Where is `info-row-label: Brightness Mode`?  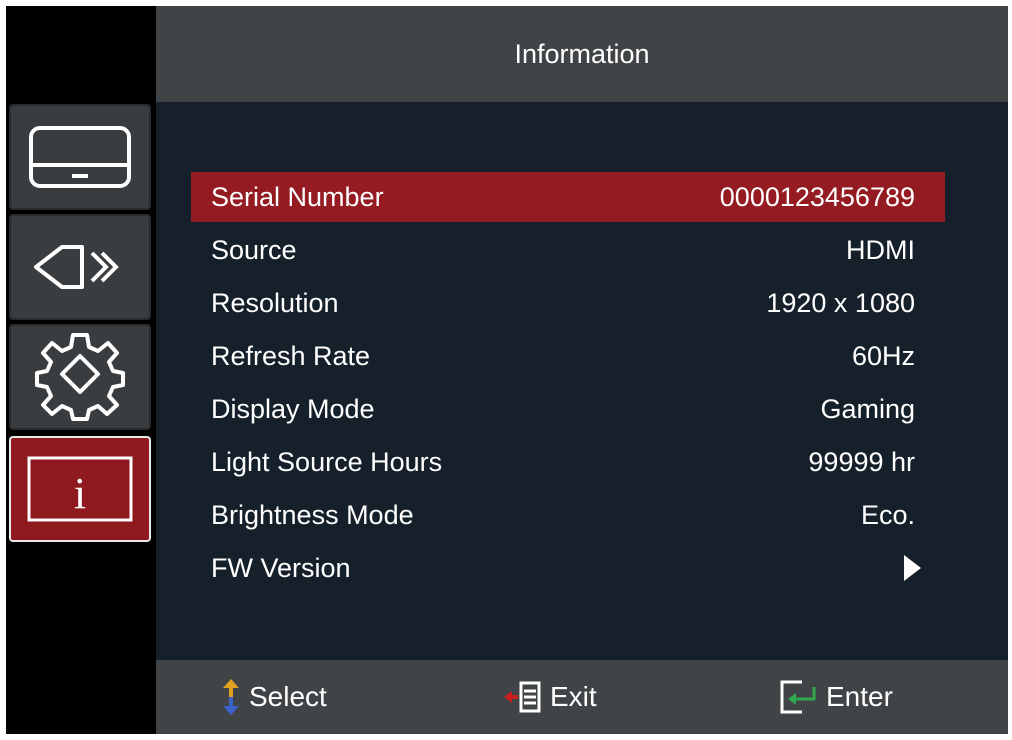 info-row-label: Brightness Mode is located at coordinates (312, 514).